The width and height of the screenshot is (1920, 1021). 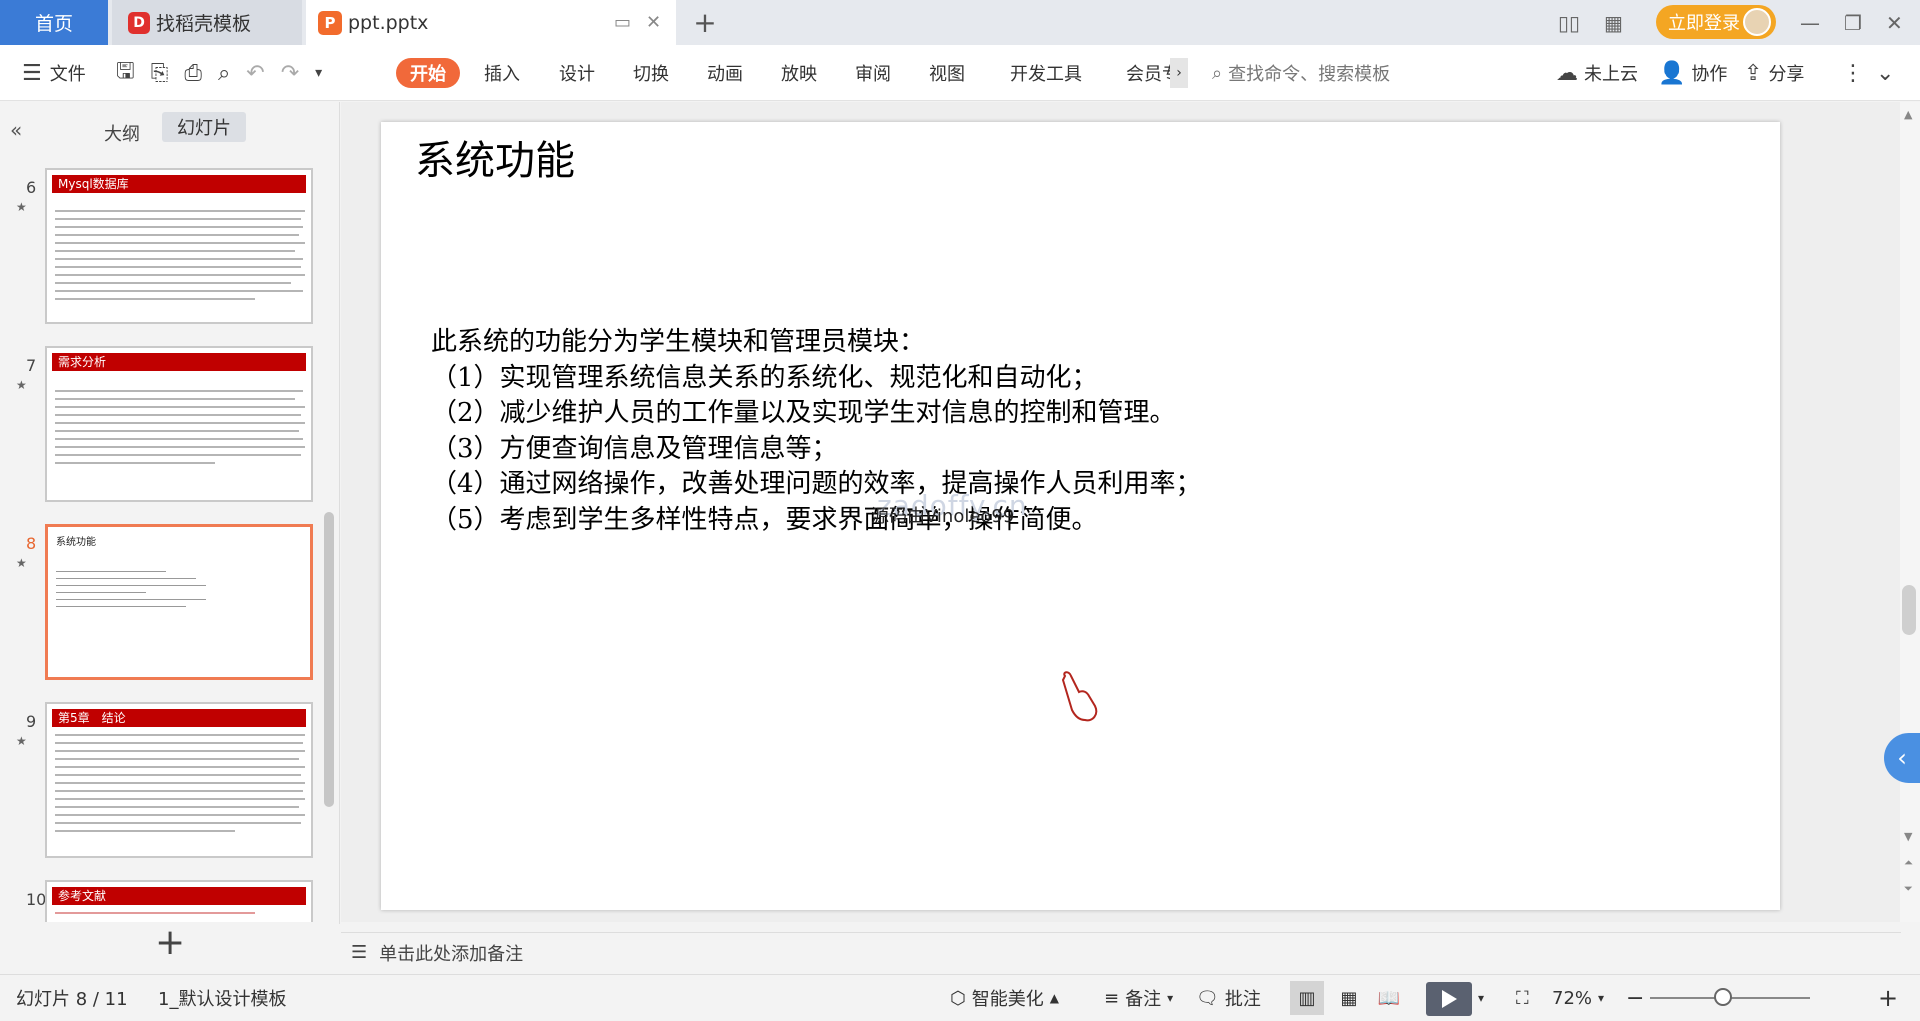 I want to click on undo-icon: ↶, so click(x=255, y=73).